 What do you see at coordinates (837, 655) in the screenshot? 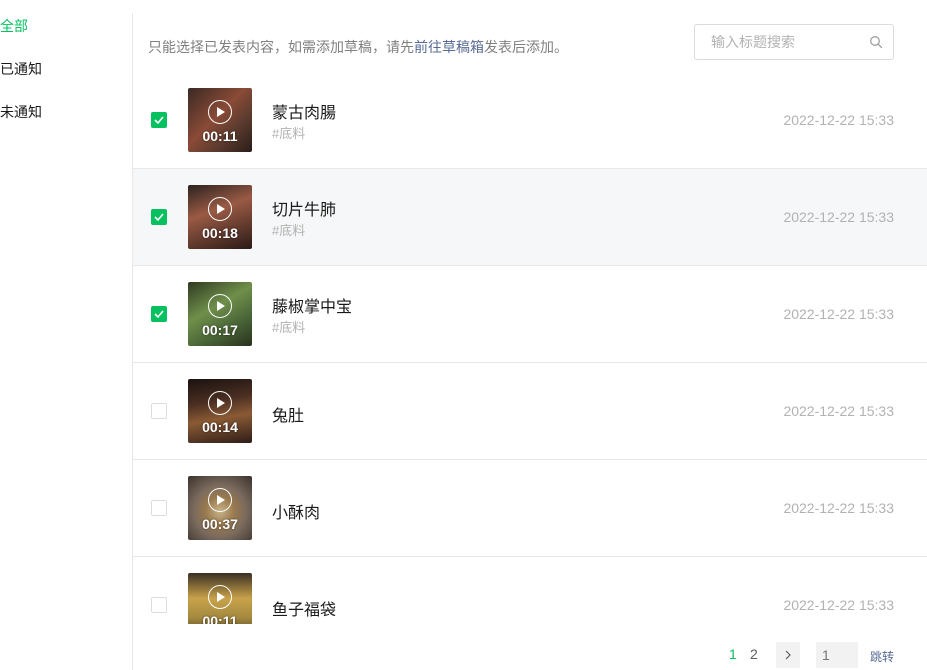
I see `page-jump-input` at bounding box center [837, 655].